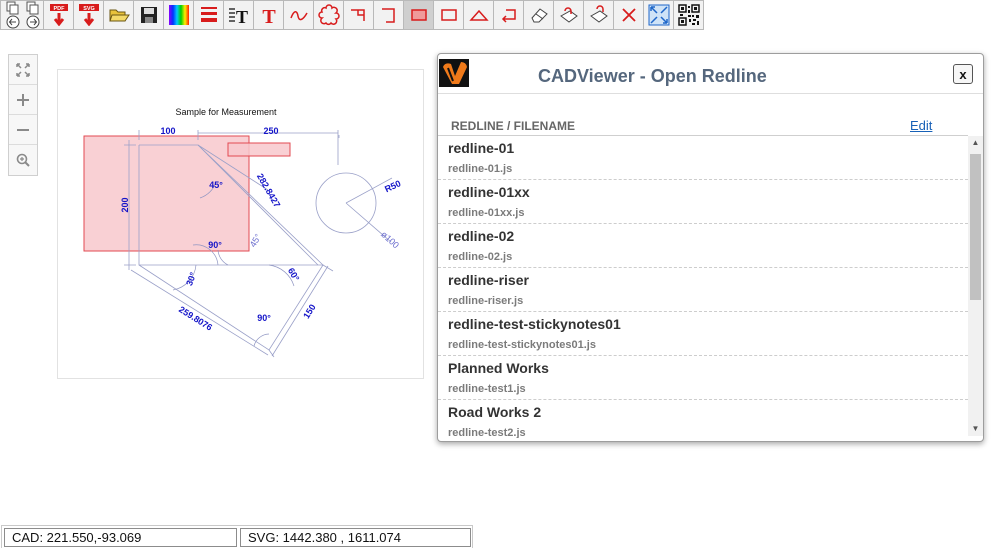 The height and width of the screenshot is (548, 994). What do you see at coordinates (487, 432) in the screenshot?
I see `redline-filename: redline-test2.js` at bounding box center [487, 432].